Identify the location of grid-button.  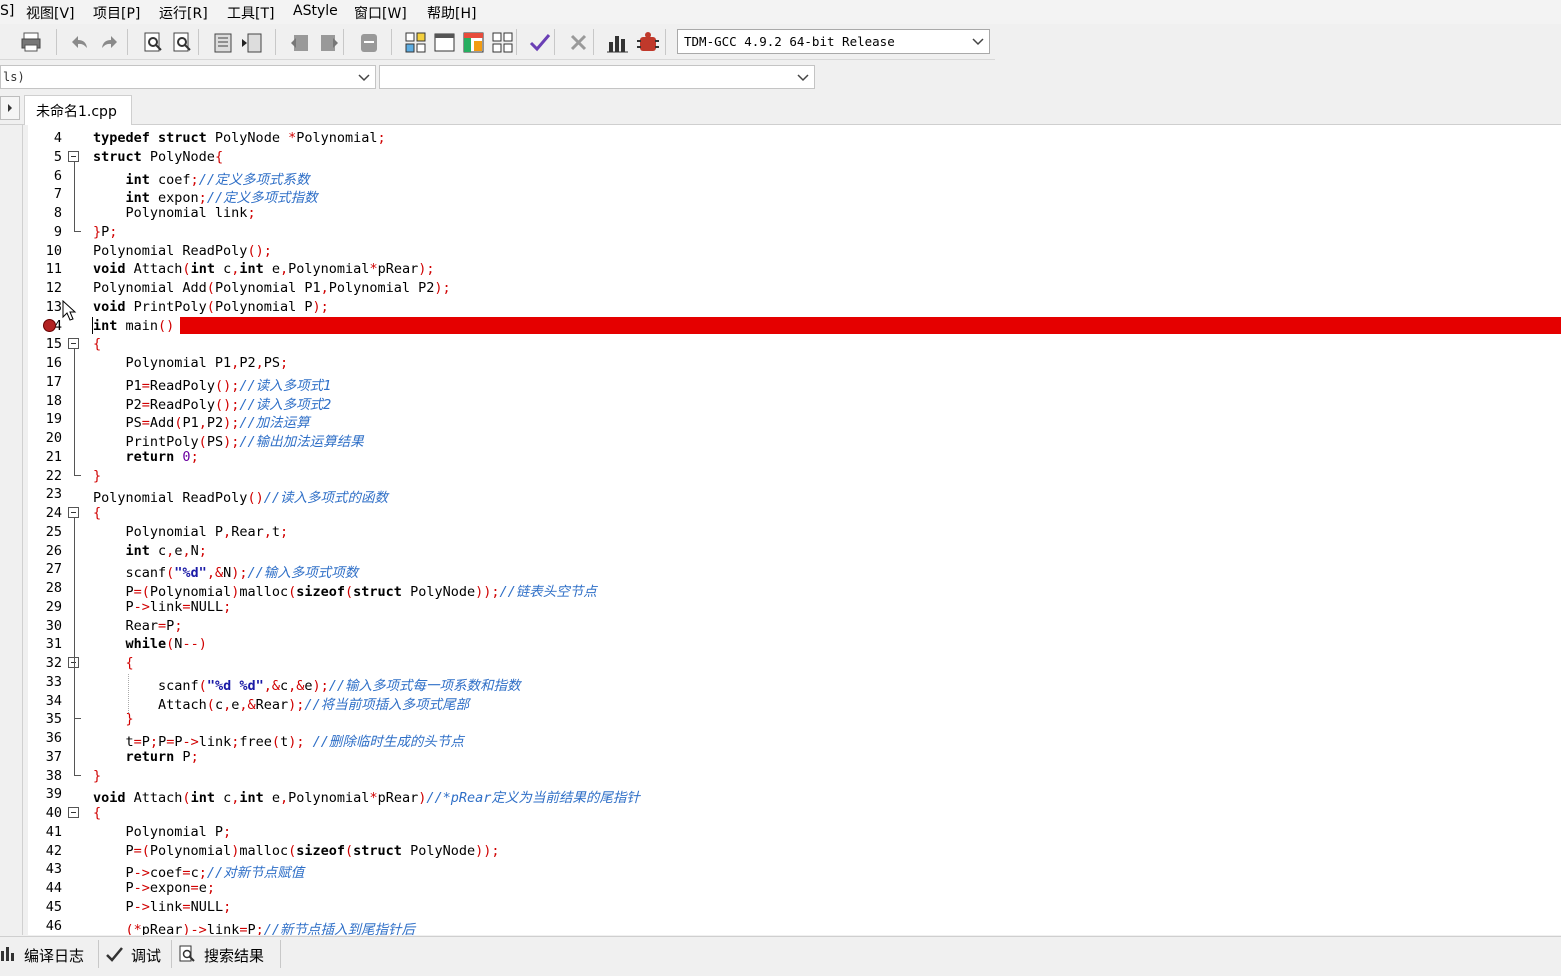
(415, 42).